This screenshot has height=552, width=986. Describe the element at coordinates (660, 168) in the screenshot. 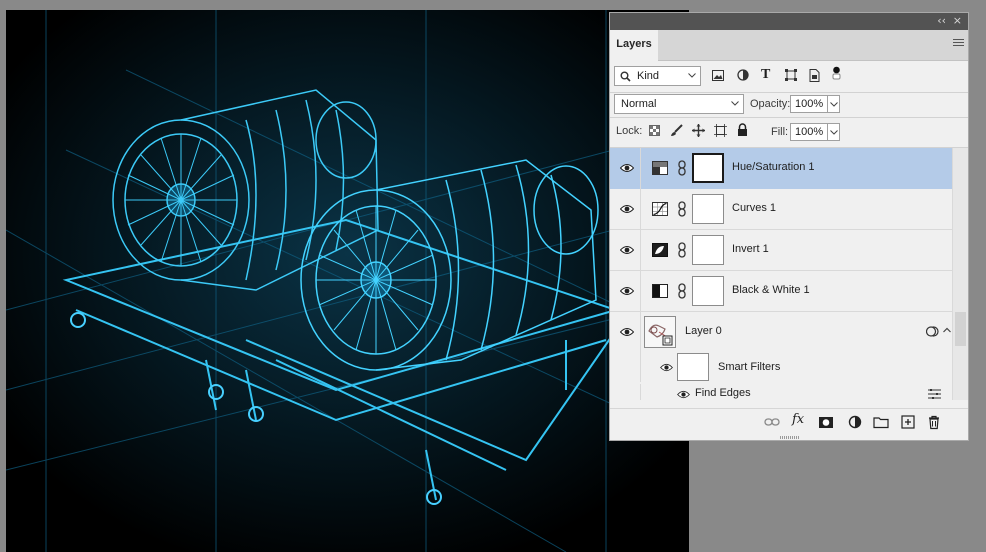

I see `hue-saturation-adjustment-icon` at that location.